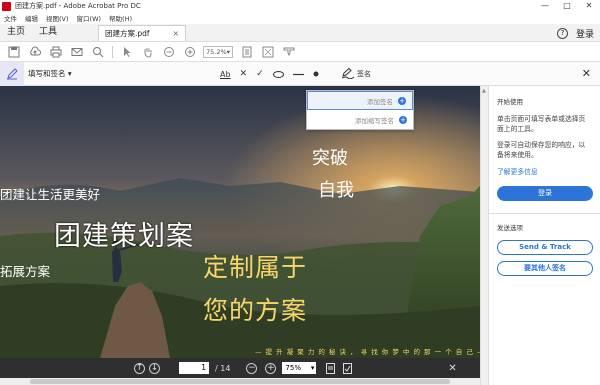 The width and height of the screenshot is (600, 385). I want to click on minimize-button: —, so click(545, 6).